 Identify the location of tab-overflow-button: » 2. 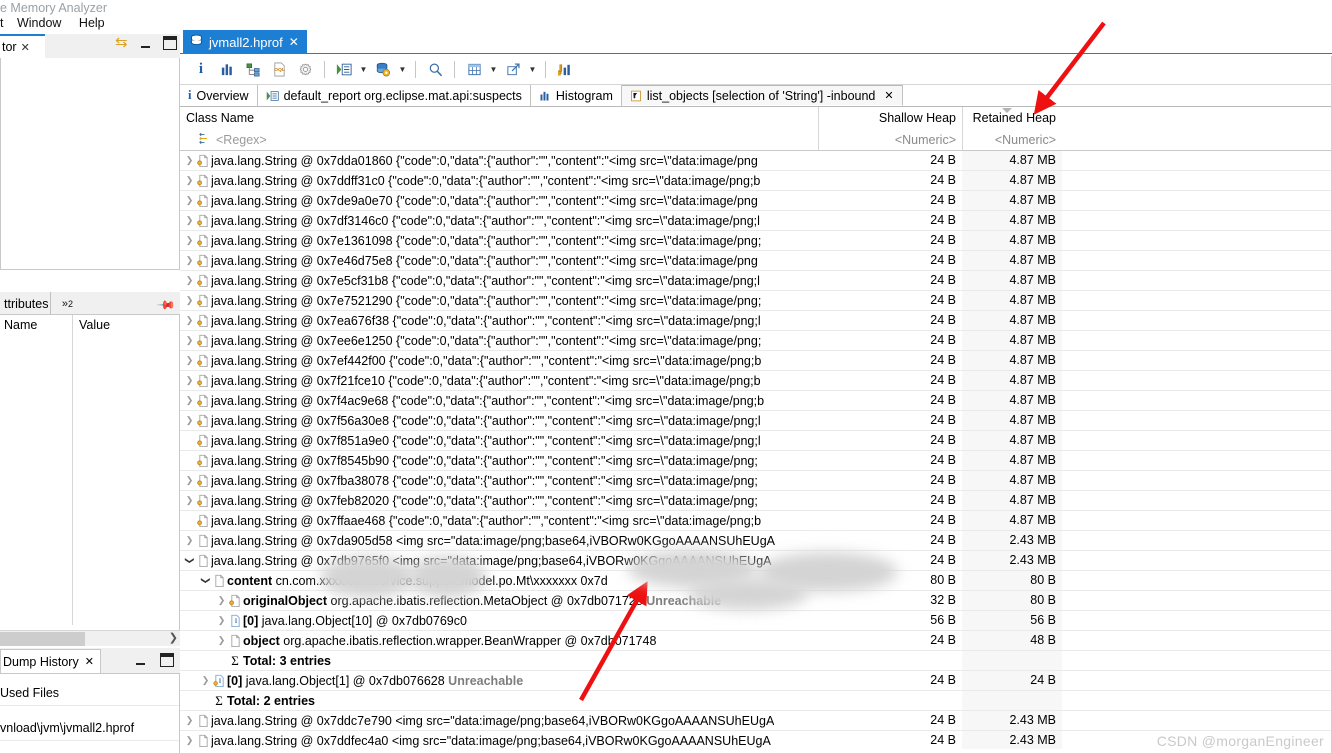
(67, 303).